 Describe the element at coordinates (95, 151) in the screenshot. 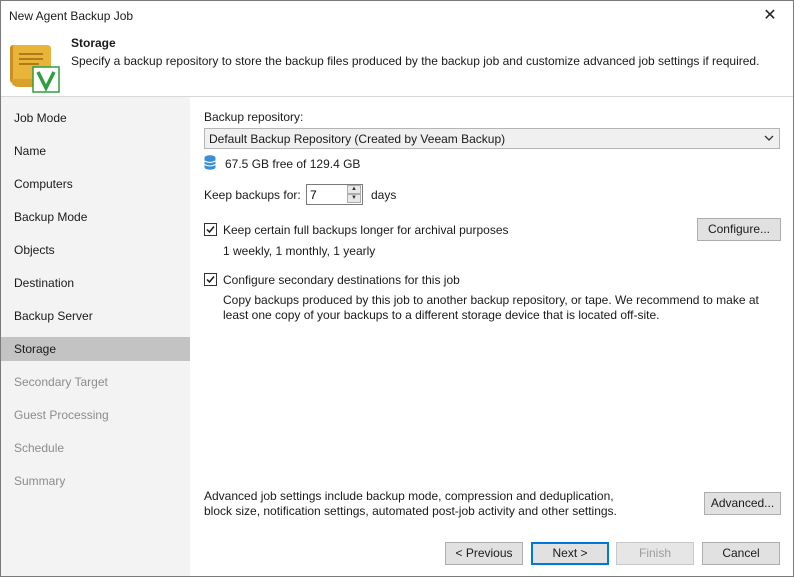

I see `nav-item-name: Name` at that location.